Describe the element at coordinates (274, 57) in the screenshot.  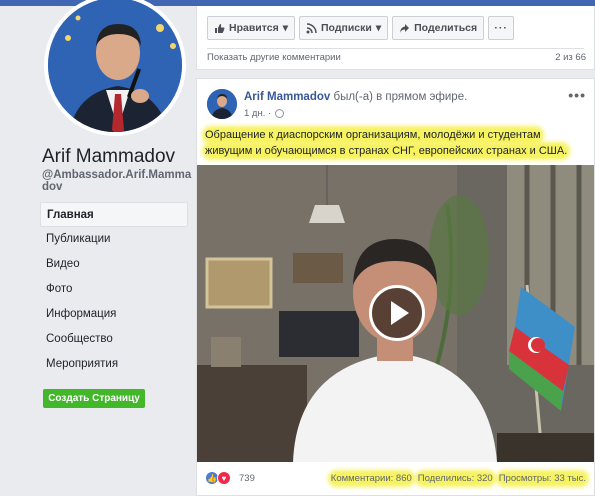
I see `show-more-comments-link: Показать другие комментарии` at that location.